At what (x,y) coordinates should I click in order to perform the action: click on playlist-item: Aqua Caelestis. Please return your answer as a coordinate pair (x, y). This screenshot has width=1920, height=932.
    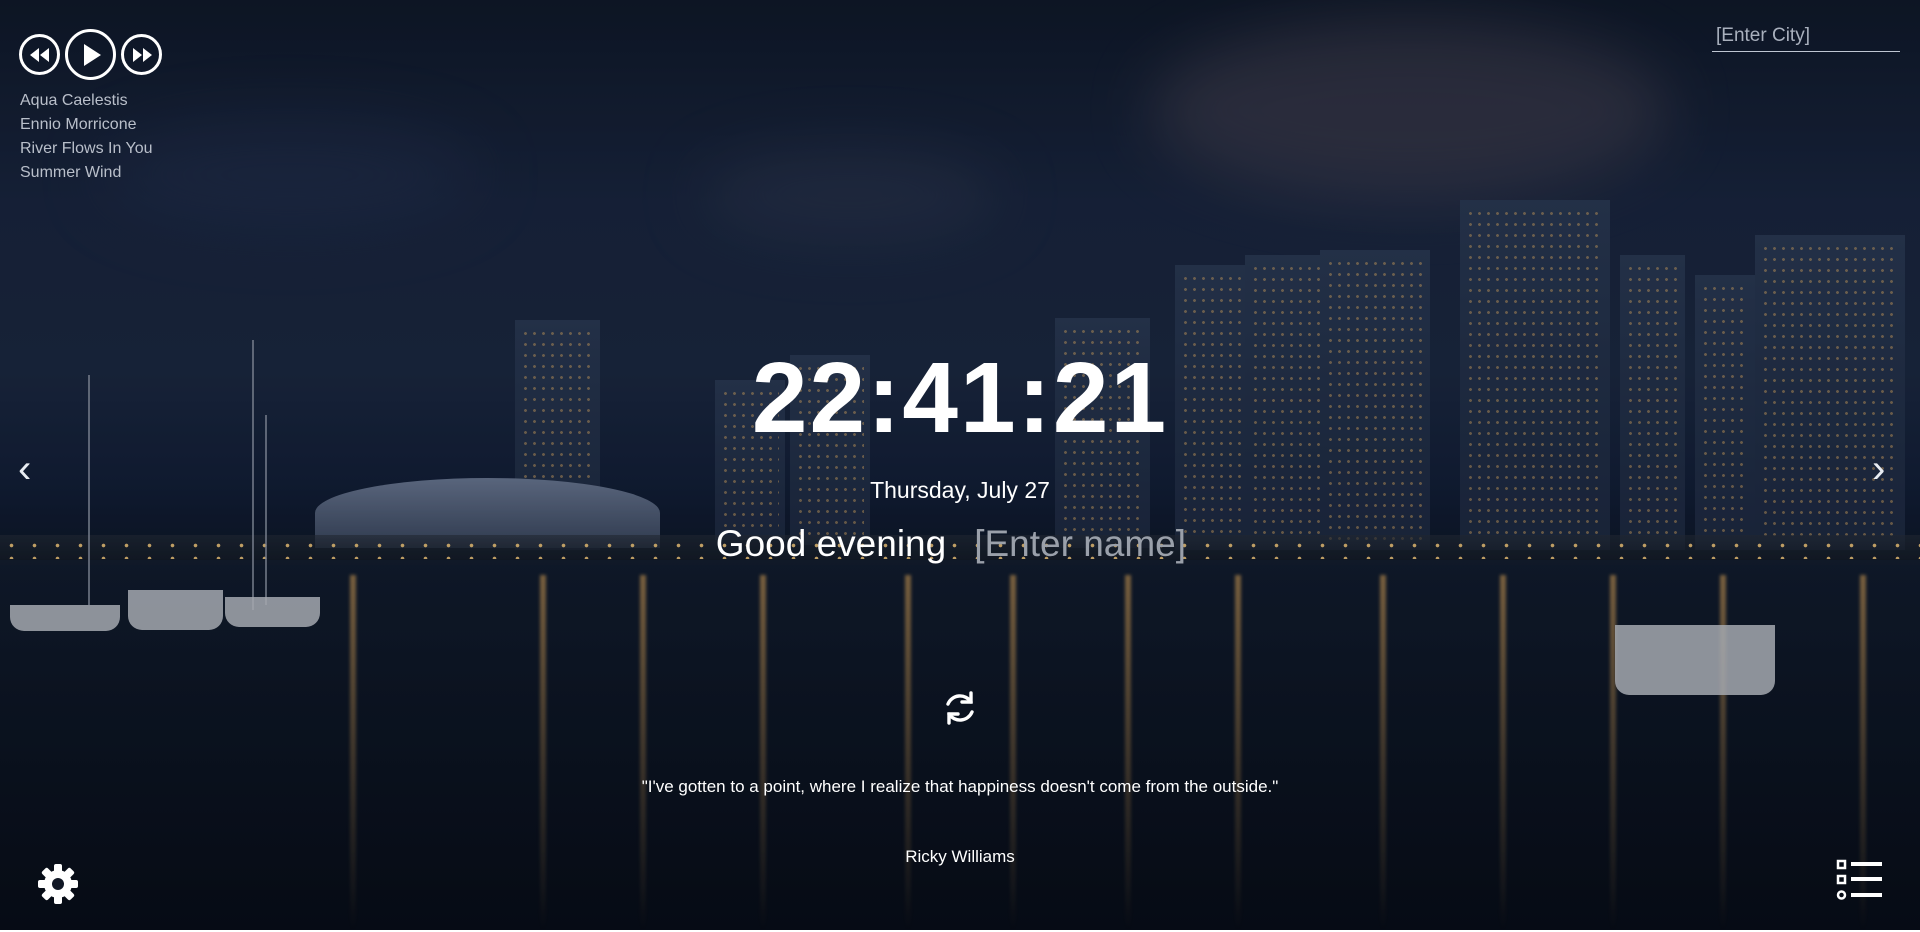
    Looking at the image, I should click on (86, 101).